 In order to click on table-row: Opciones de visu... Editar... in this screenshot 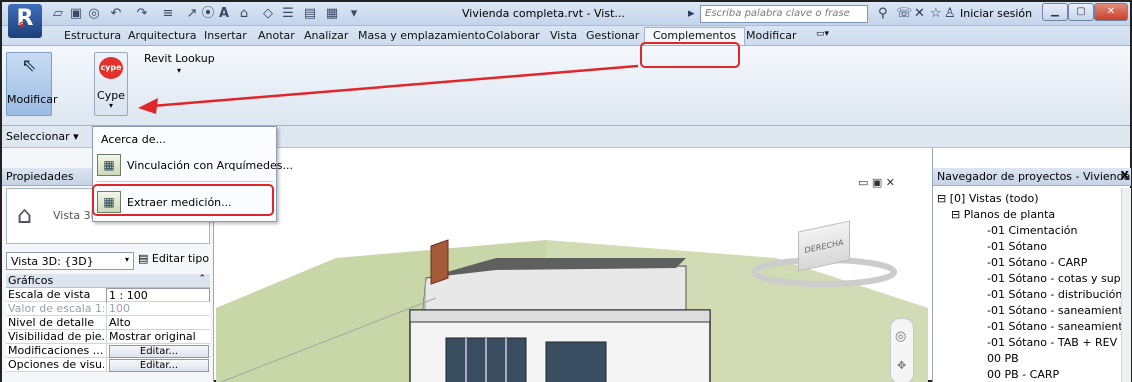, I will do `click(108, 365)`.